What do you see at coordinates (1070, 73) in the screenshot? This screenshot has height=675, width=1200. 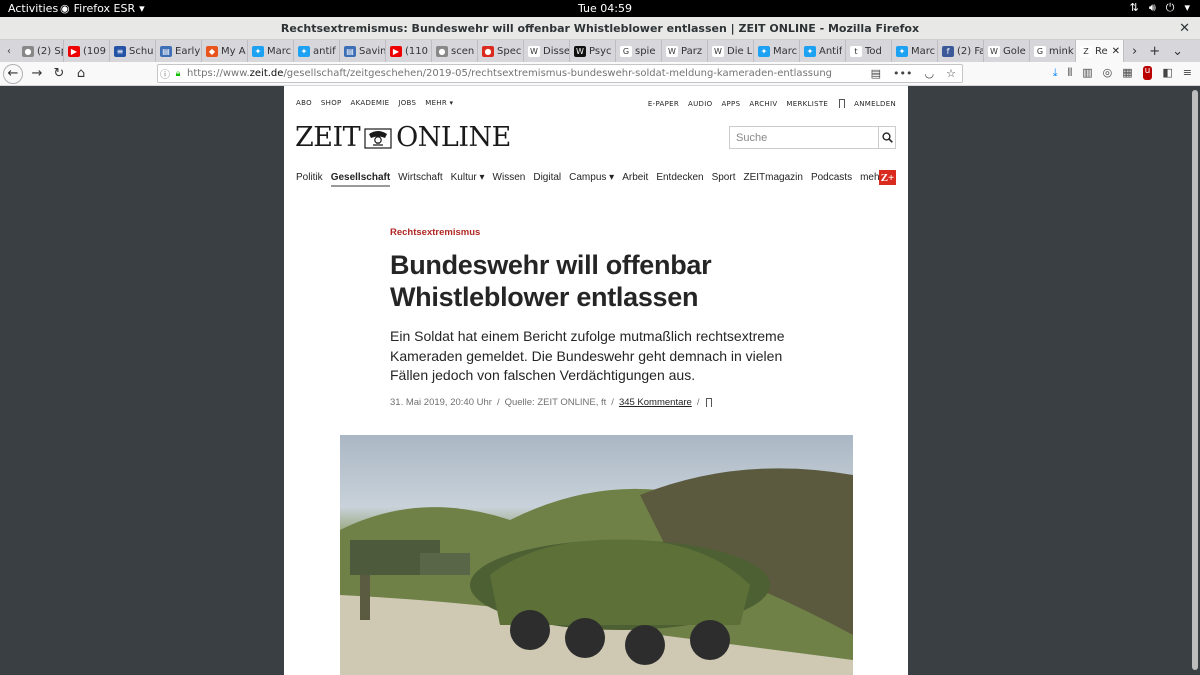 I see `library-icon: ⫴` at bounding box center [1070, 73].